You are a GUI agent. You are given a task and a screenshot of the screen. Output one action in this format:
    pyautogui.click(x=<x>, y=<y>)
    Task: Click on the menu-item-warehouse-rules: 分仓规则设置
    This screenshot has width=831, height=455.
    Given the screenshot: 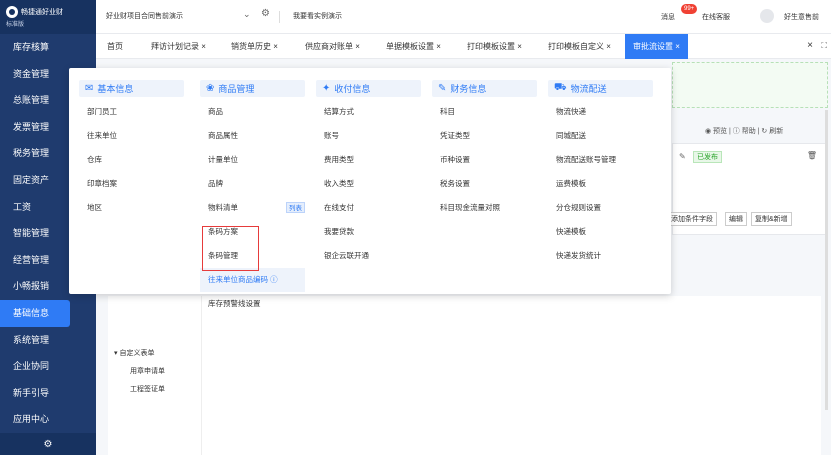 What is the action you would take?
    pyautogui.click(x=600, y=208)
    